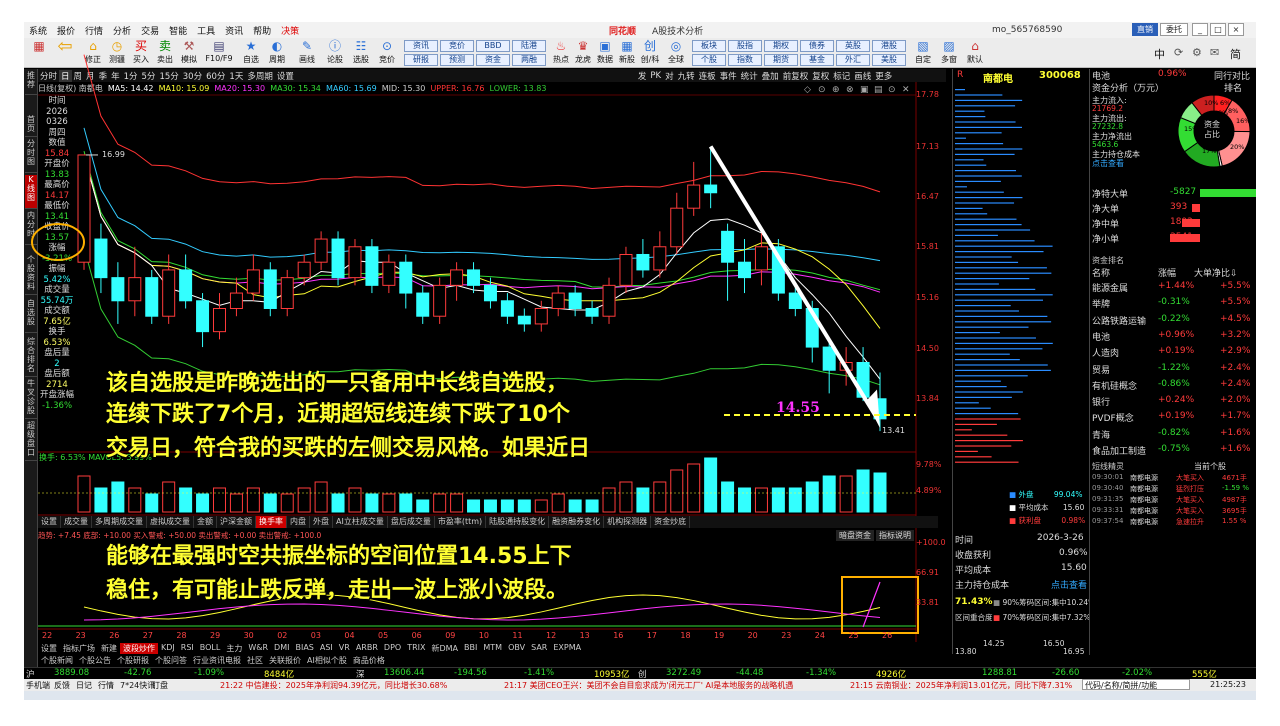 The width and height of the screenshot is (1280, 726). I want to click on ntab-announcements: 个股公告, so click(95, 660).